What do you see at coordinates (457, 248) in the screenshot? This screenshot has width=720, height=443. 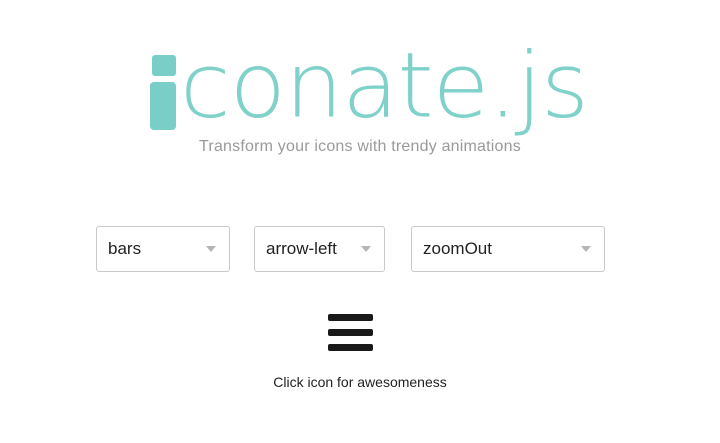 I see `animation-out-select-value: zoomOut` at bounding box center [457, 248].